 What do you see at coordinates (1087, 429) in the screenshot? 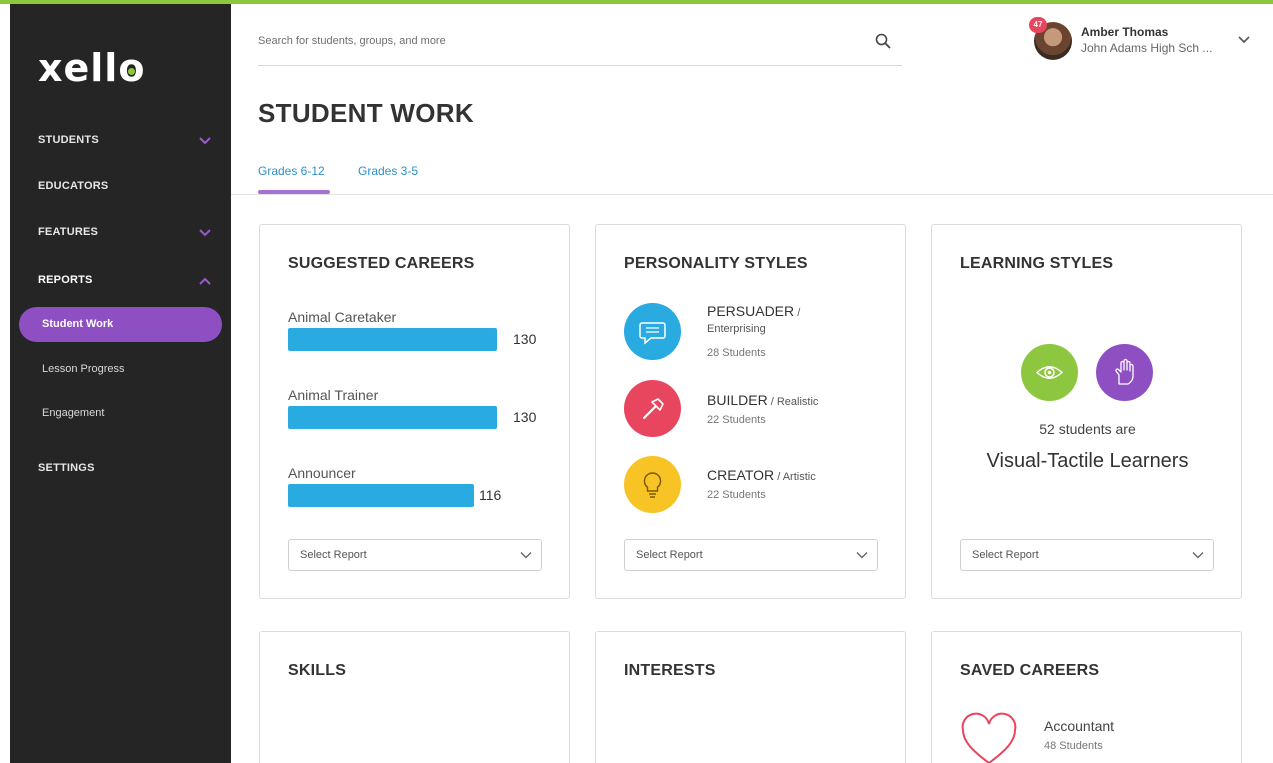
I see `learning-style-count: 52 students are` at bounding box center [1087, 429].